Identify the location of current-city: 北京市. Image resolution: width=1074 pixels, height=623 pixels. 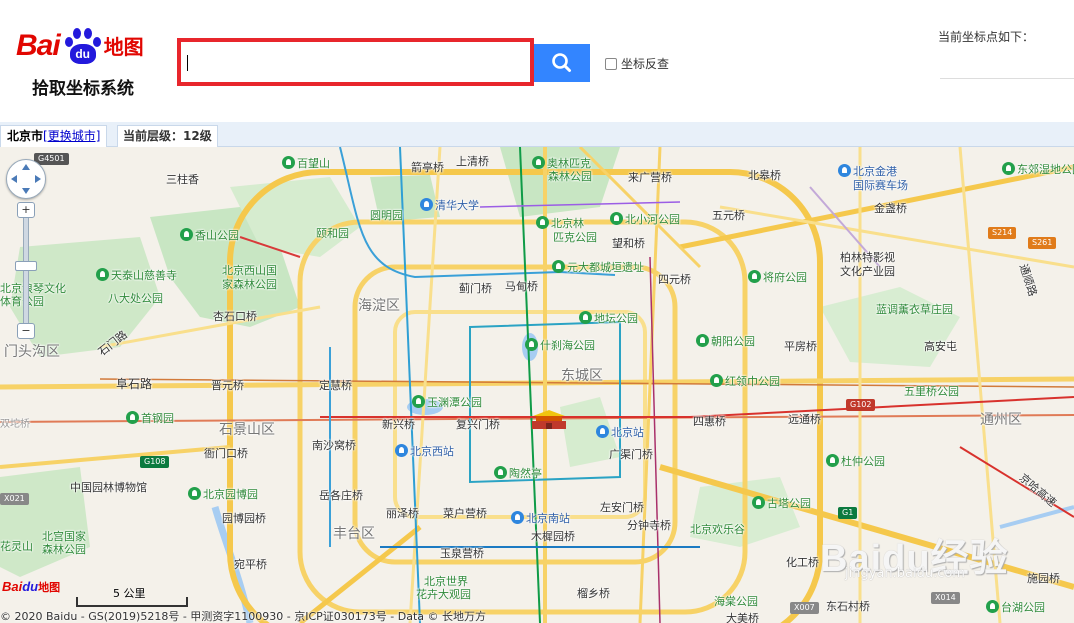
(25, 136).